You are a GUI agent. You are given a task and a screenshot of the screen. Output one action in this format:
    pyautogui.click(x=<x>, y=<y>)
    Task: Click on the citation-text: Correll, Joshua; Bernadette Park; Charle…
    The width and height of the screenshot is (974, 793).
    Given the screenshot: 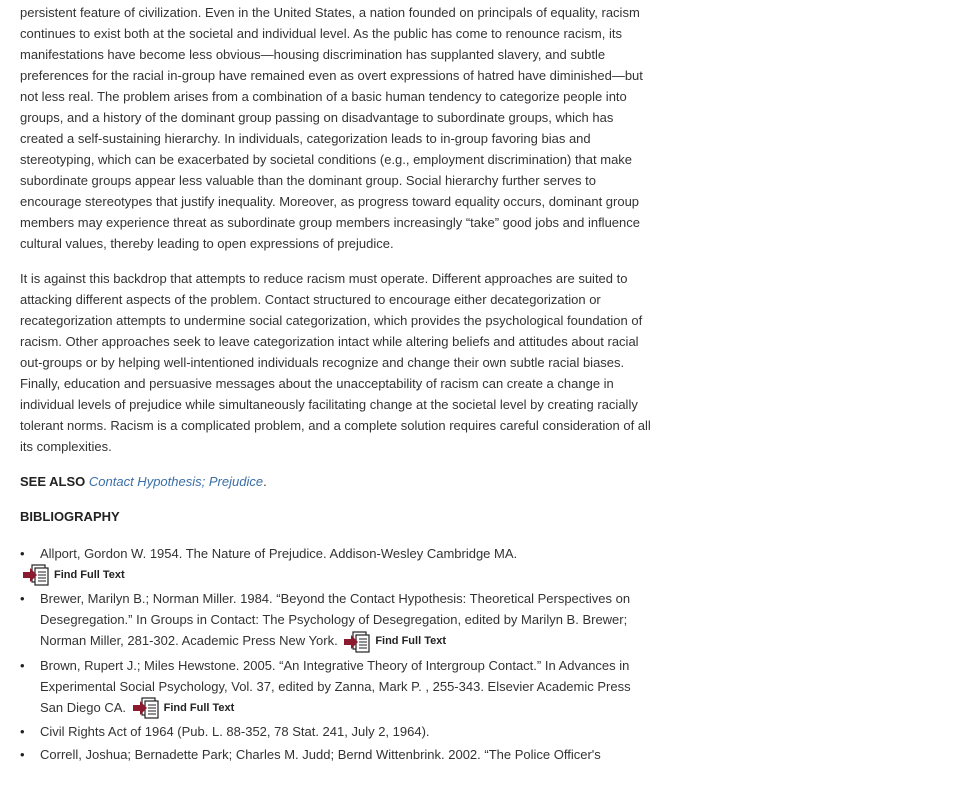 What is the action you would take?
    pyautogui.click(x=320, y=755)
    